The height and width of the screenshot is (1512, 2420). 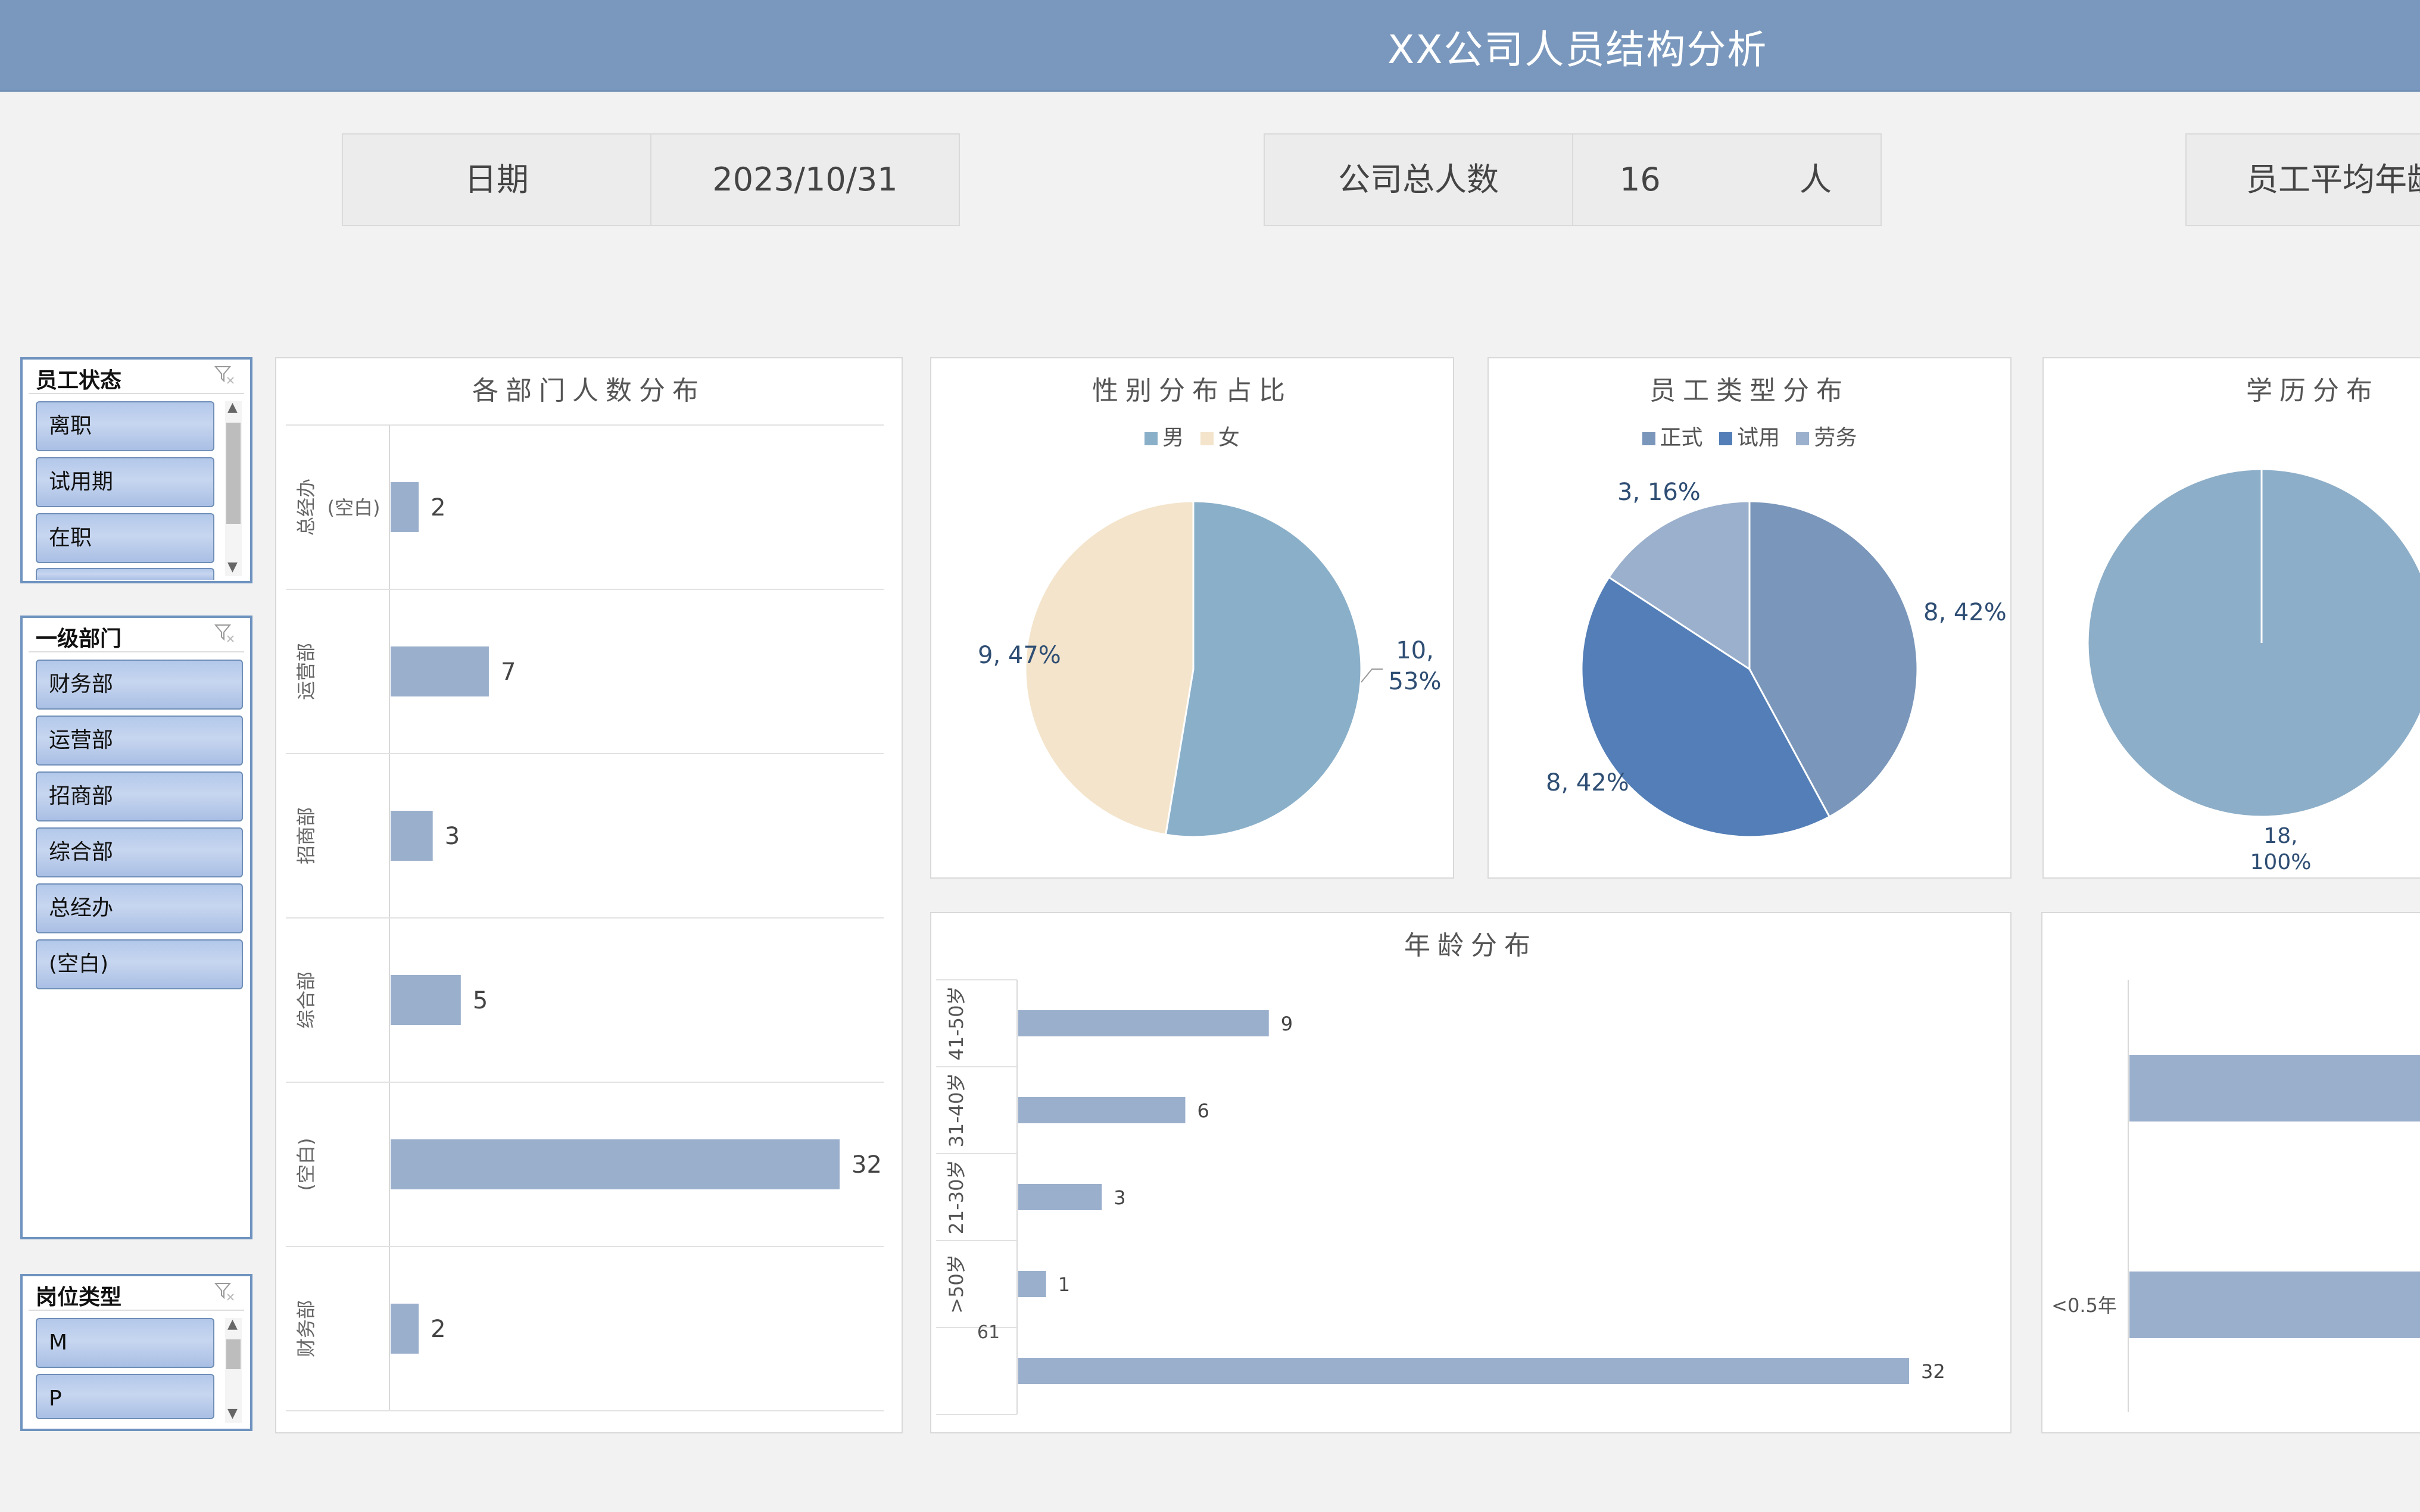 I want to click on bar-value-label: 1, so click(x=1064, y=1284).